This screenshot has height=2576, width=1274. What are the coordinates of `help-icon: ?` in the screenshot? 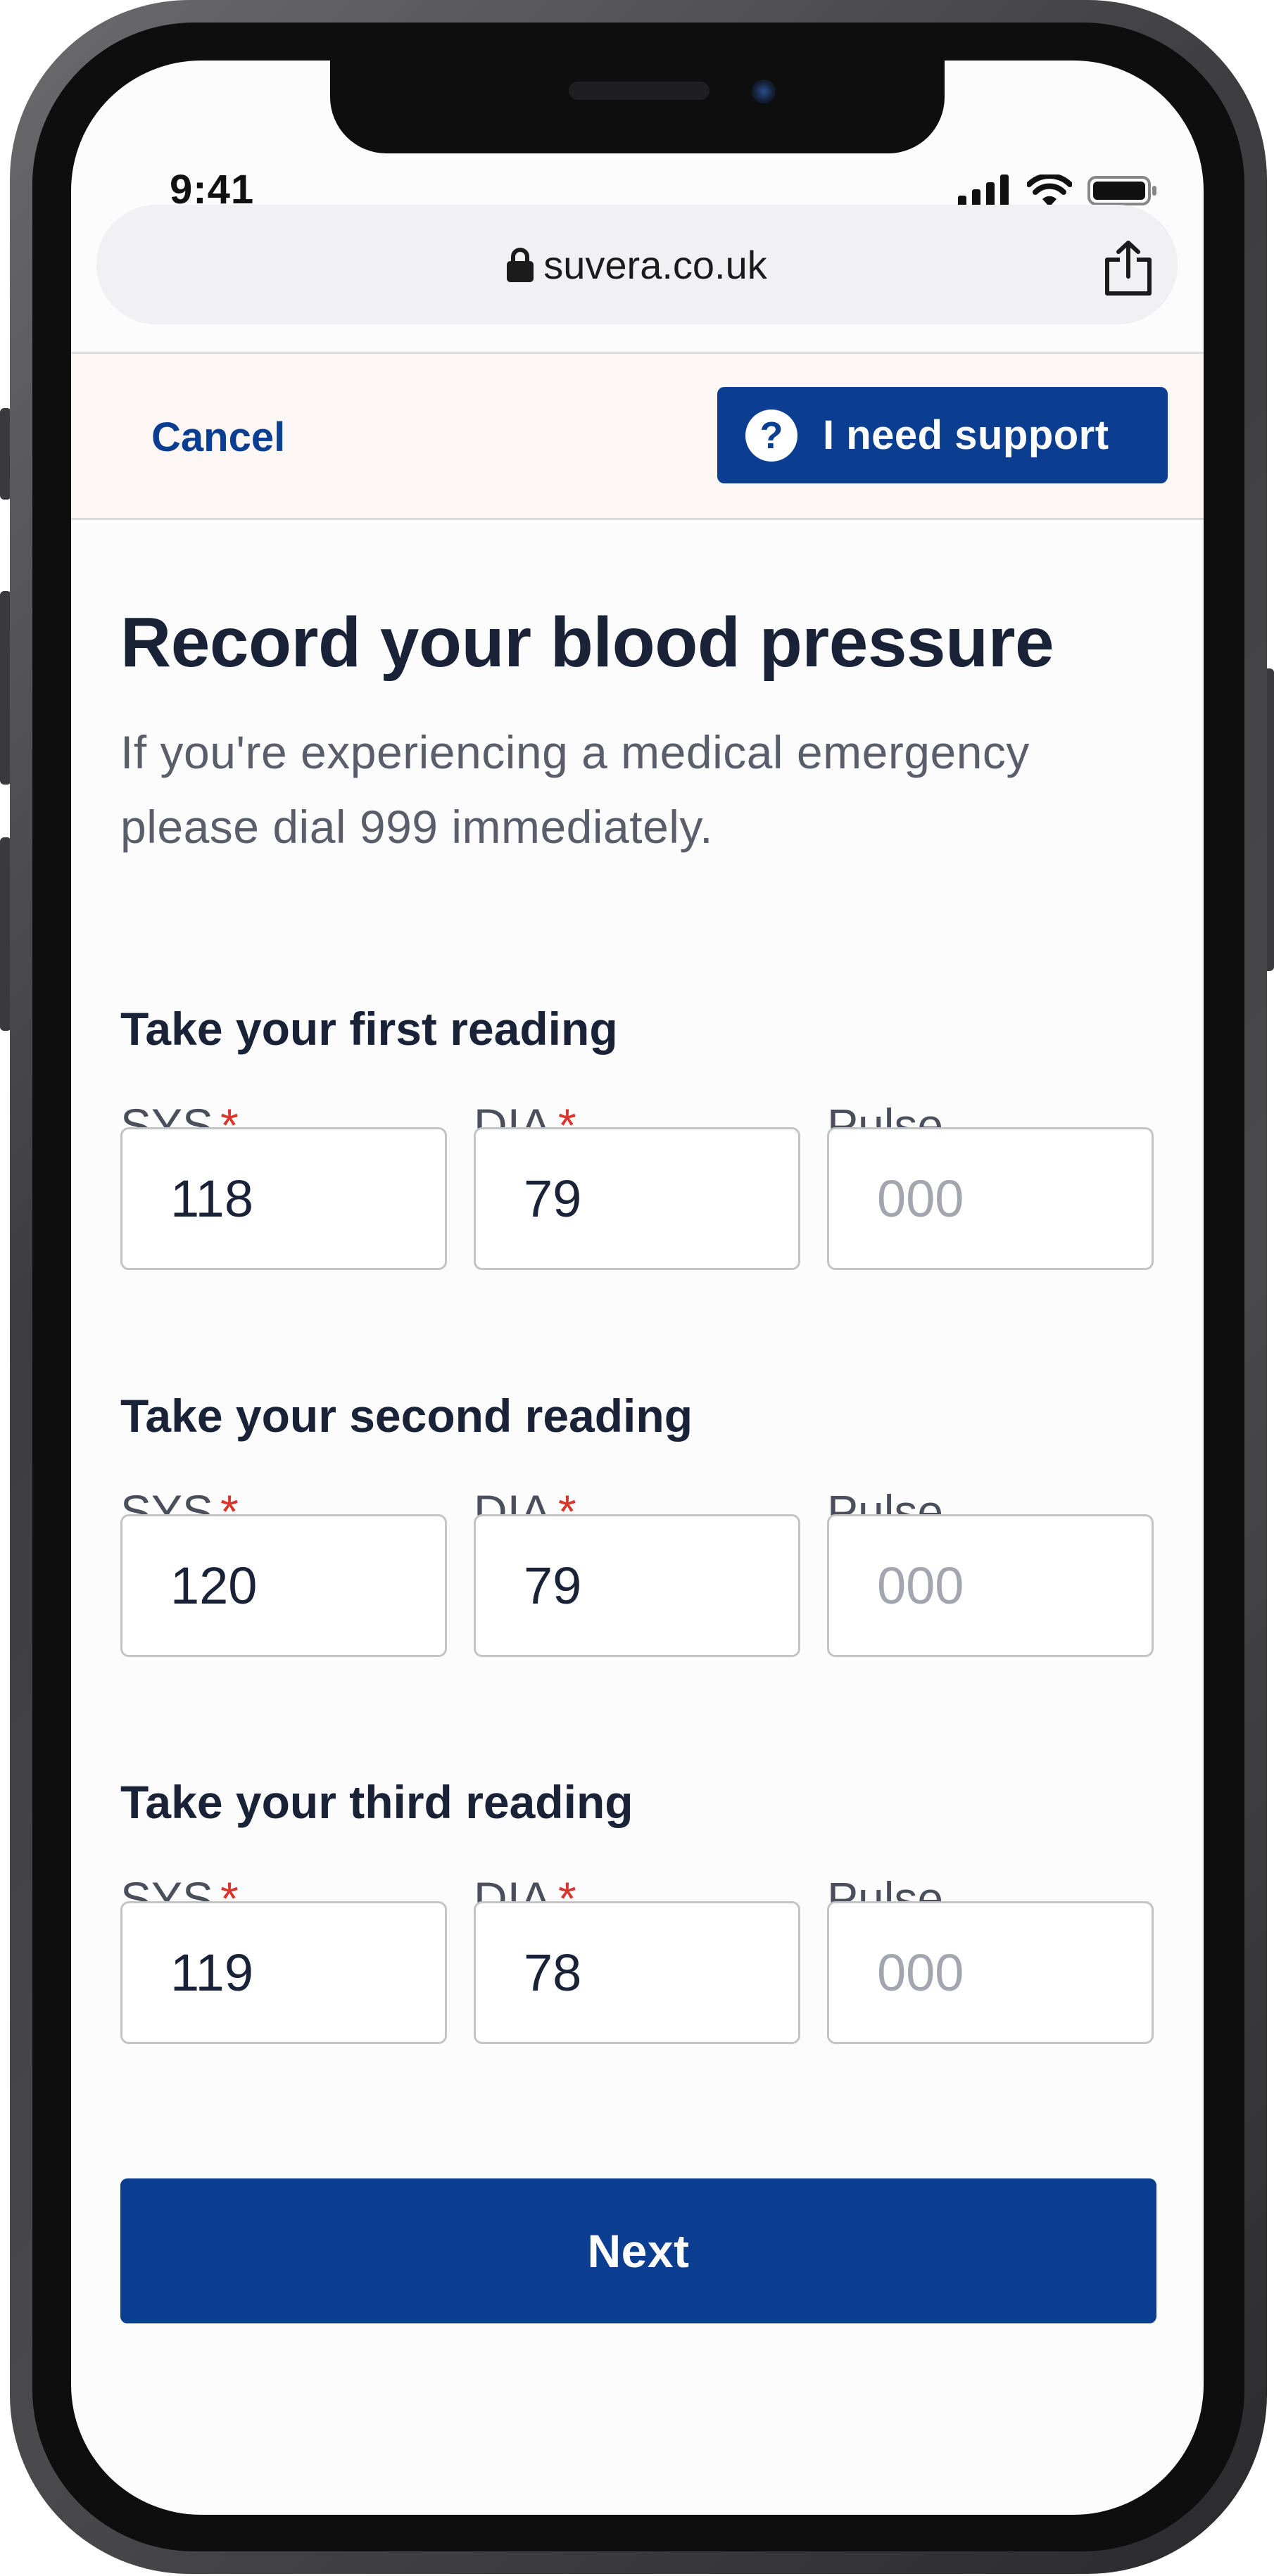 It's located at (771, 435).